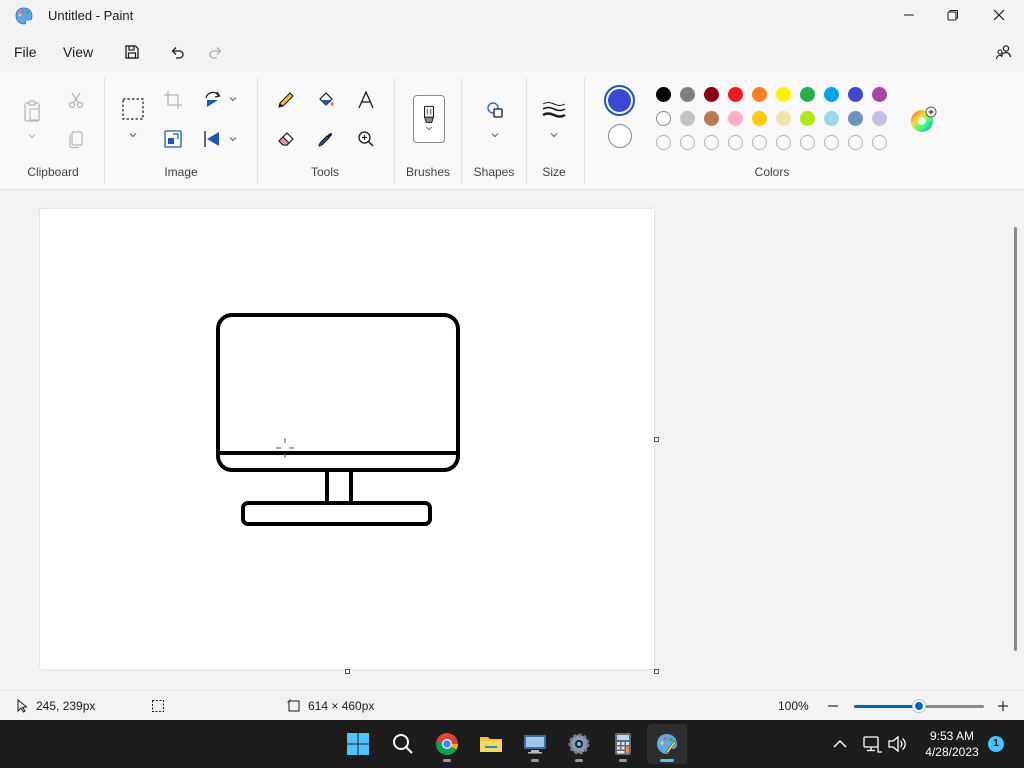 The height and width of the screenshot is (768, 1024). Describe the element at coordinates (554, 135) in the screenshot. I see `size-chevron-down-icon` at that location.